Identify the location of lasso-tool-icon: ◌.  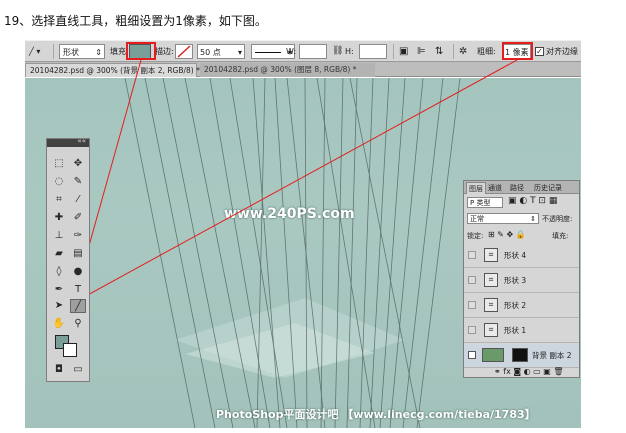
(59, 182).